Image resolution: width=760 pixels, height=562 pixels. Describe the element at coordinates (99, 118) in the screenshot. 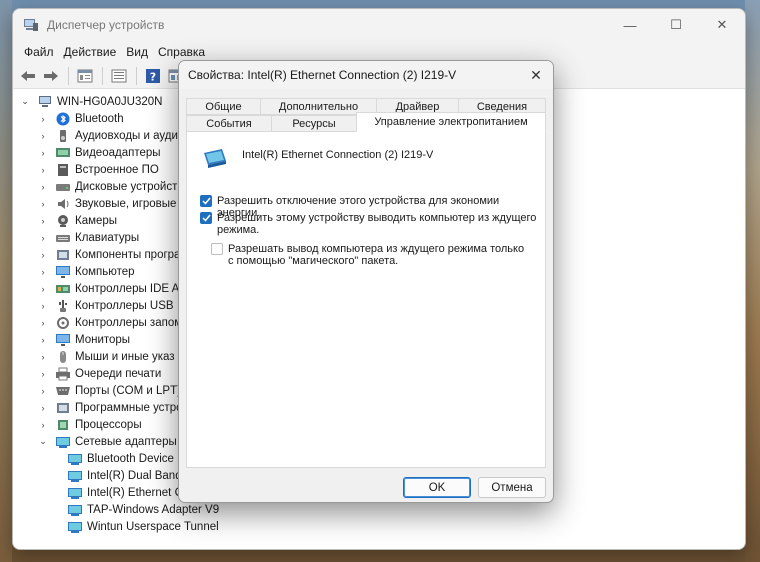

I see `tree-label: Bluetooth` at that location.